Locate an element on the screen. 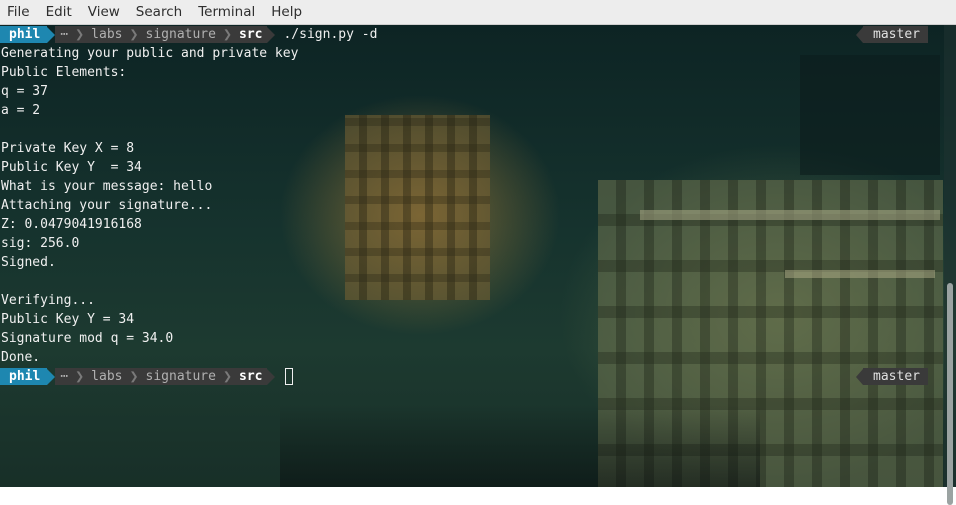 The width and height of the screenshot is (956, 505). menu-bar: File Edit View Search Terminal Help is located at coordinates (478, 12).